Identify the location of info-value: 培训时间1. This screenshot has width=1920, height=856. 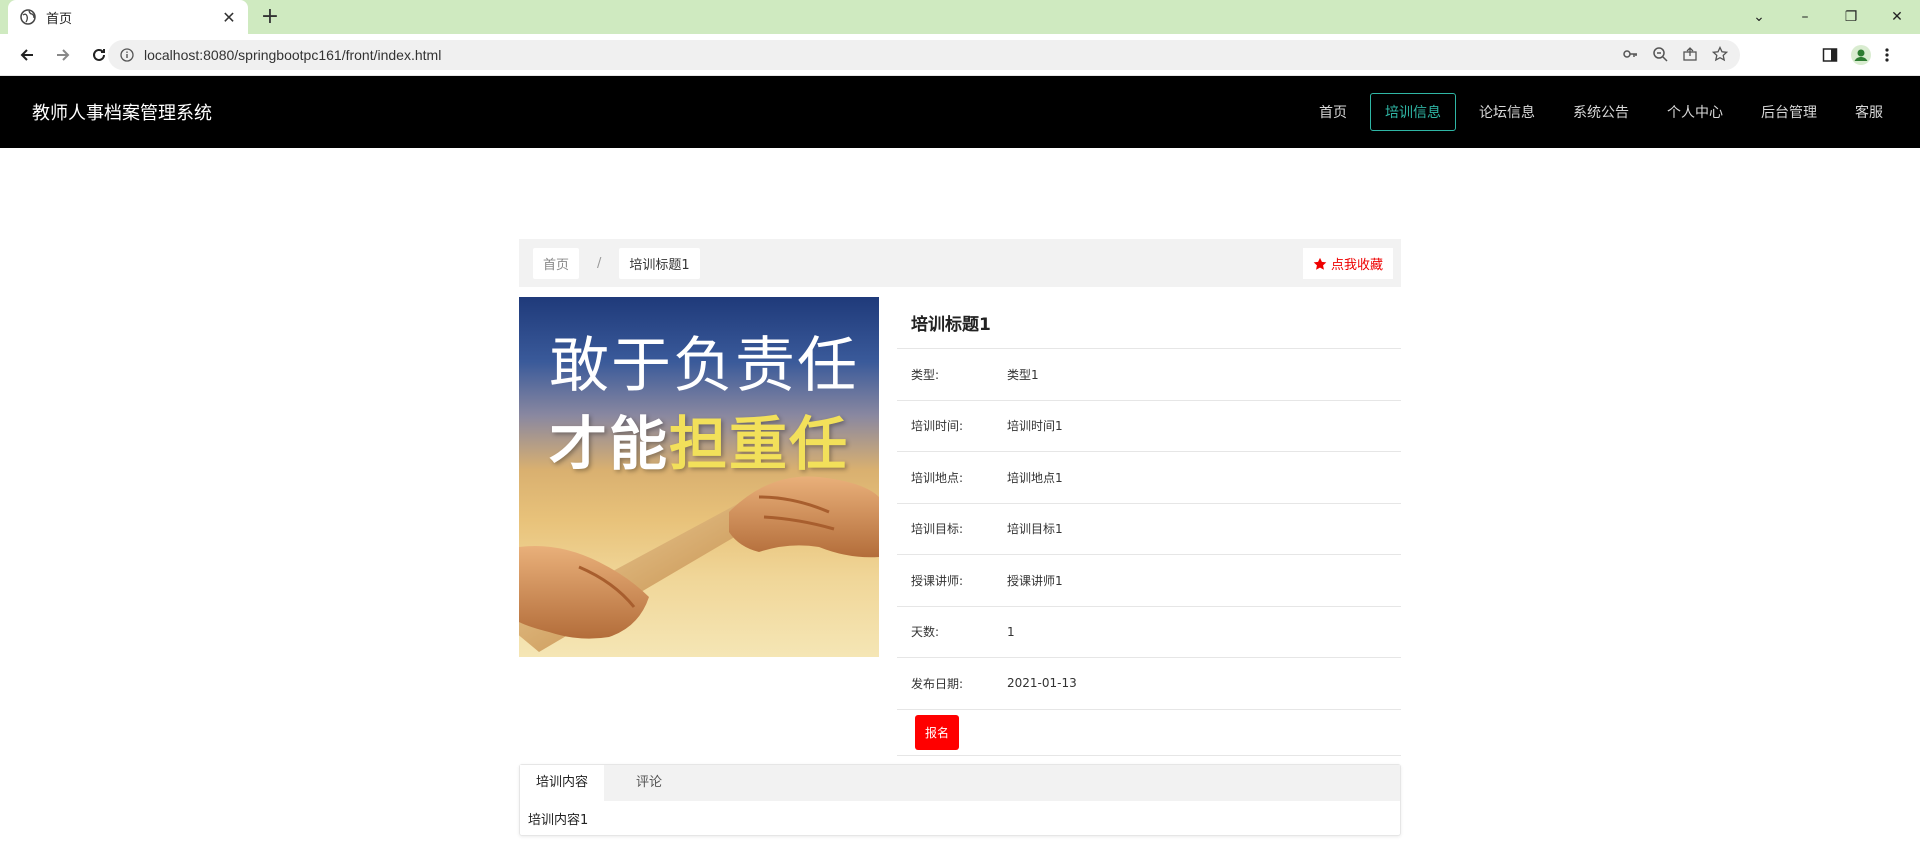
(1035, 426).